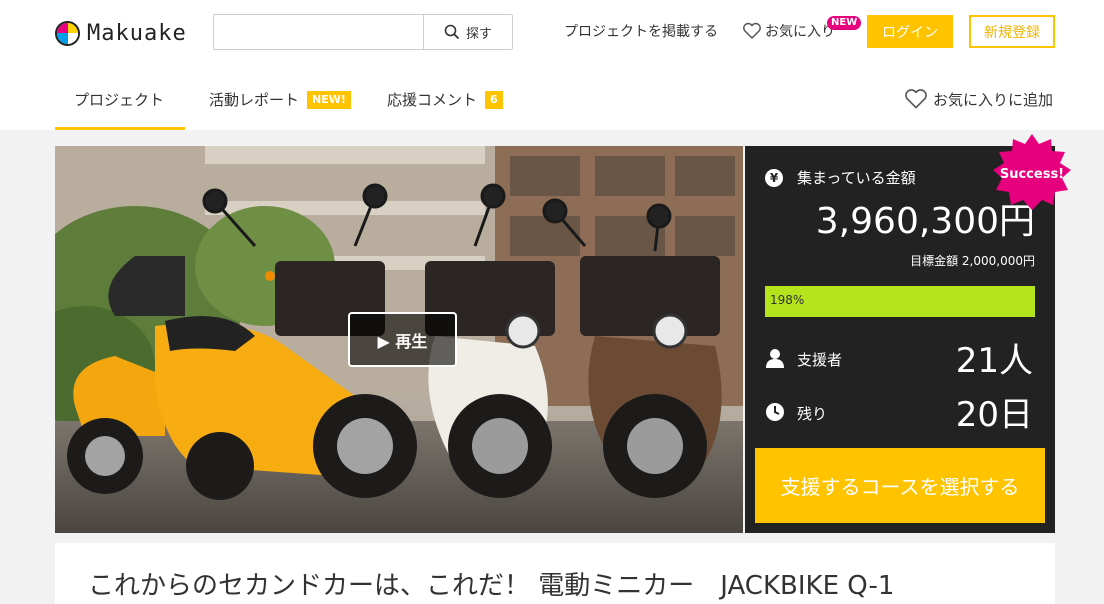 The image size is (1104, 604). I want to click on search-button: 探す, so click(467, 32).